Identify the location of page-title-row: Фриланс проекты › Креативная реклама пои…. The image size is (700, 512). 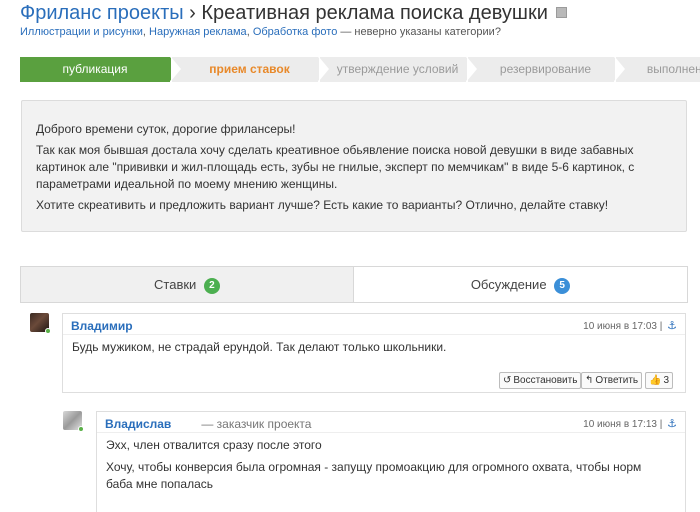
(294, 13).